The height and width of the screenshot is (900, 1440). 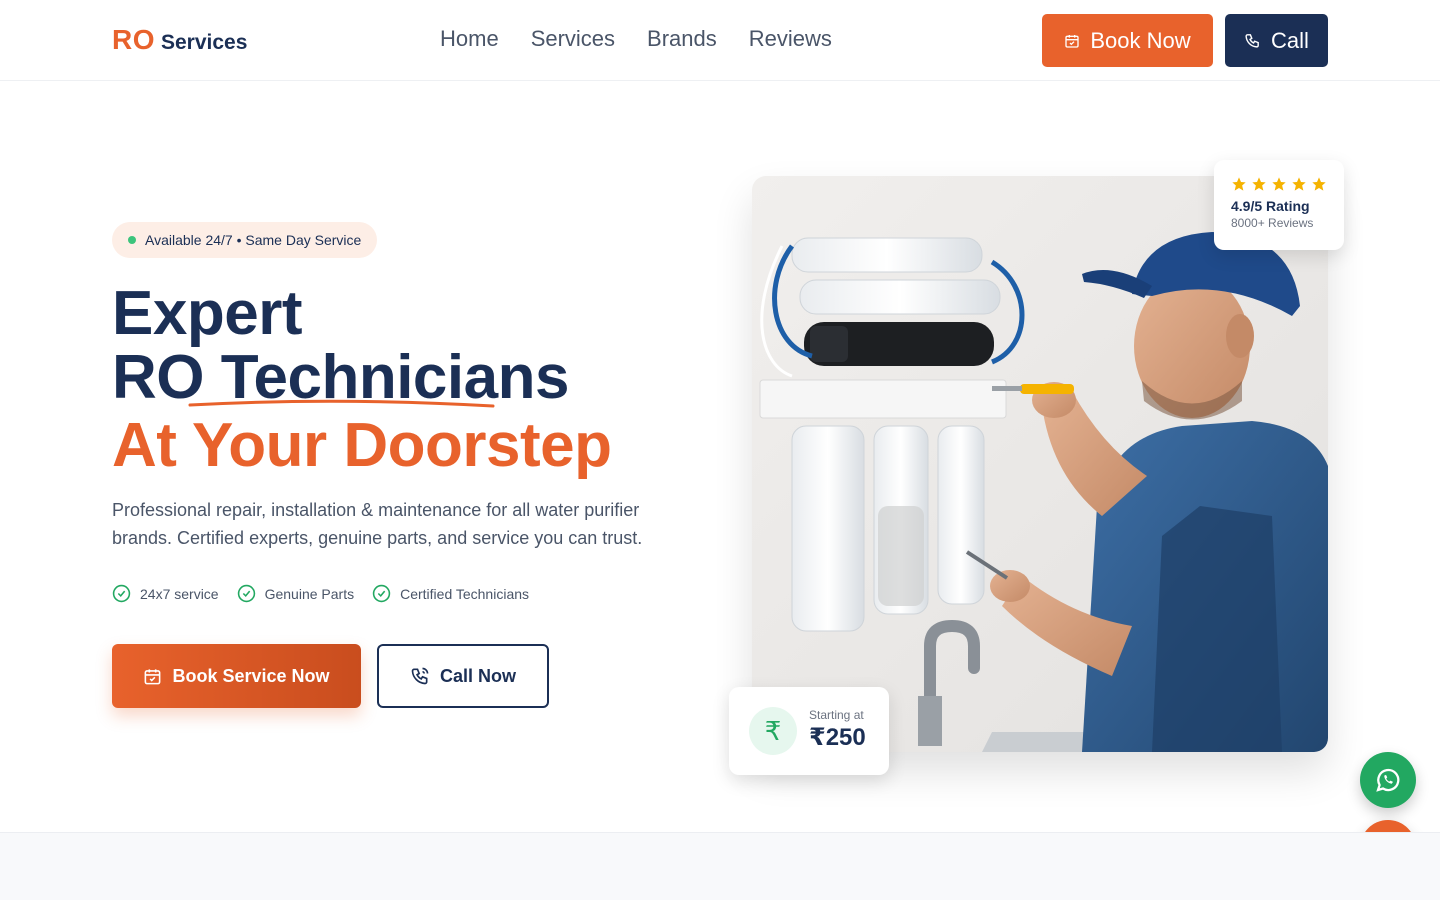 I want to click on feature-item: Genuine Parts, so click(x=296, y=593).